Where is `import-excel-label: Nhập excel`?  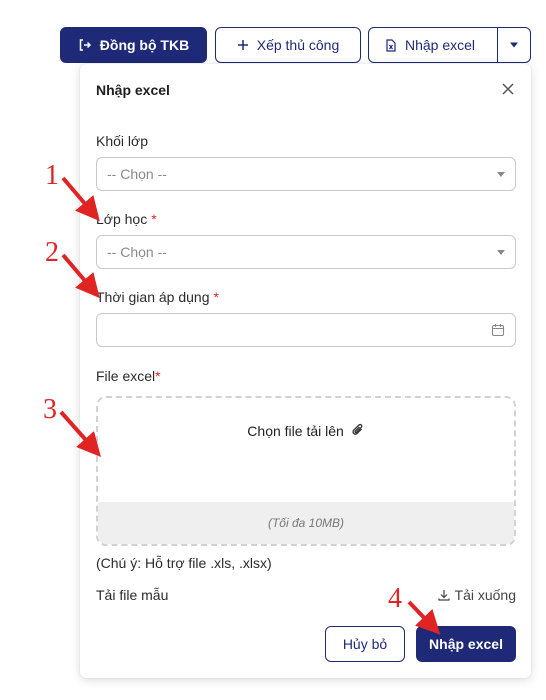 import-excel-label: Nhập excel is located at coordinates (440, 45).